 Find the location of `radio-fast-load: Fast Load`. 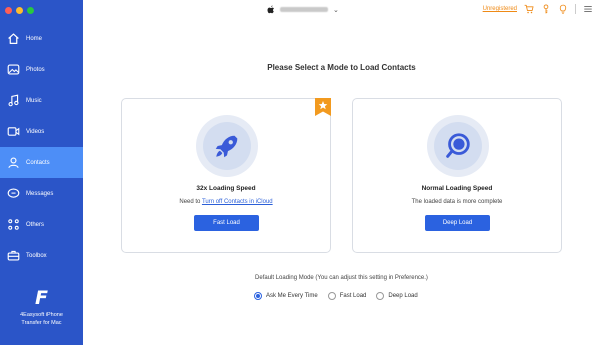

radio-fast-load: Fast Load is located at coordinates (347, 296).